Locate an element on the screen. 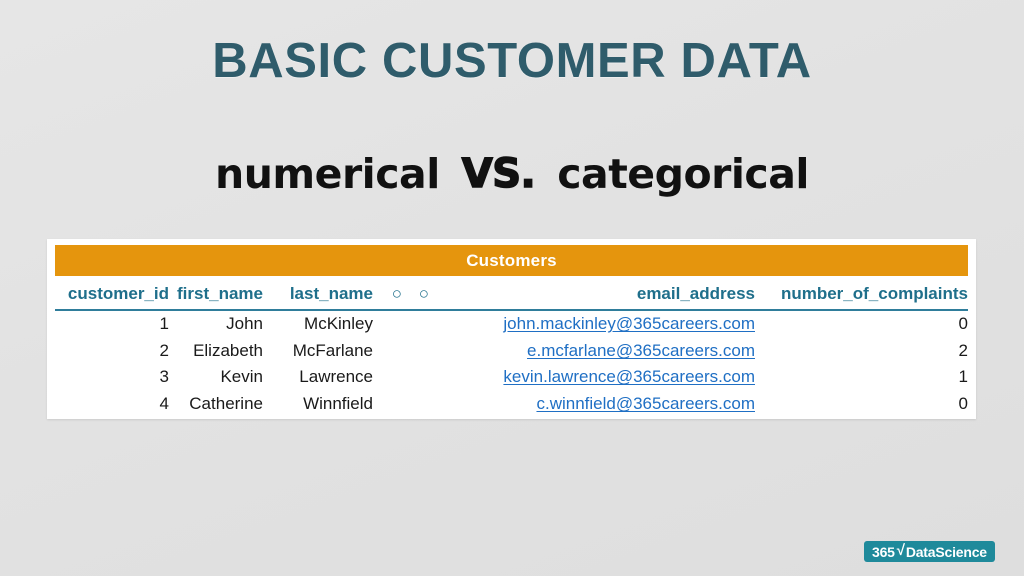  cell-first-name: John is located at coordinates (244, 324).